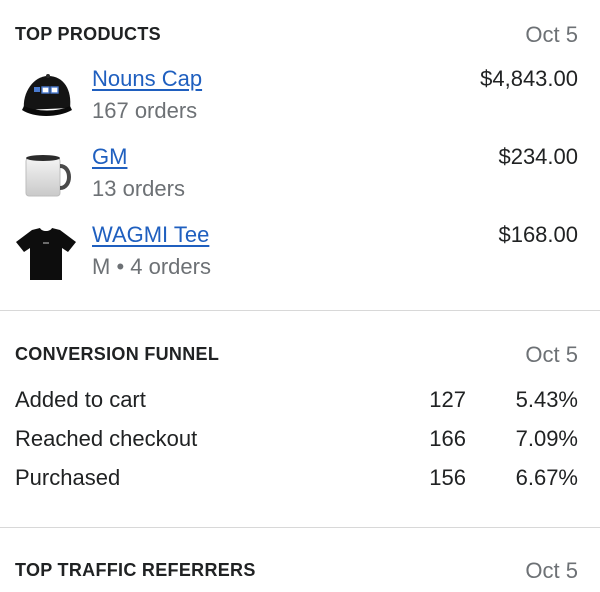 The image size is (600, 592). Describe the element at coordinates (109, 157) in the screenshot. I see `product-link-gm: GM` at that location.